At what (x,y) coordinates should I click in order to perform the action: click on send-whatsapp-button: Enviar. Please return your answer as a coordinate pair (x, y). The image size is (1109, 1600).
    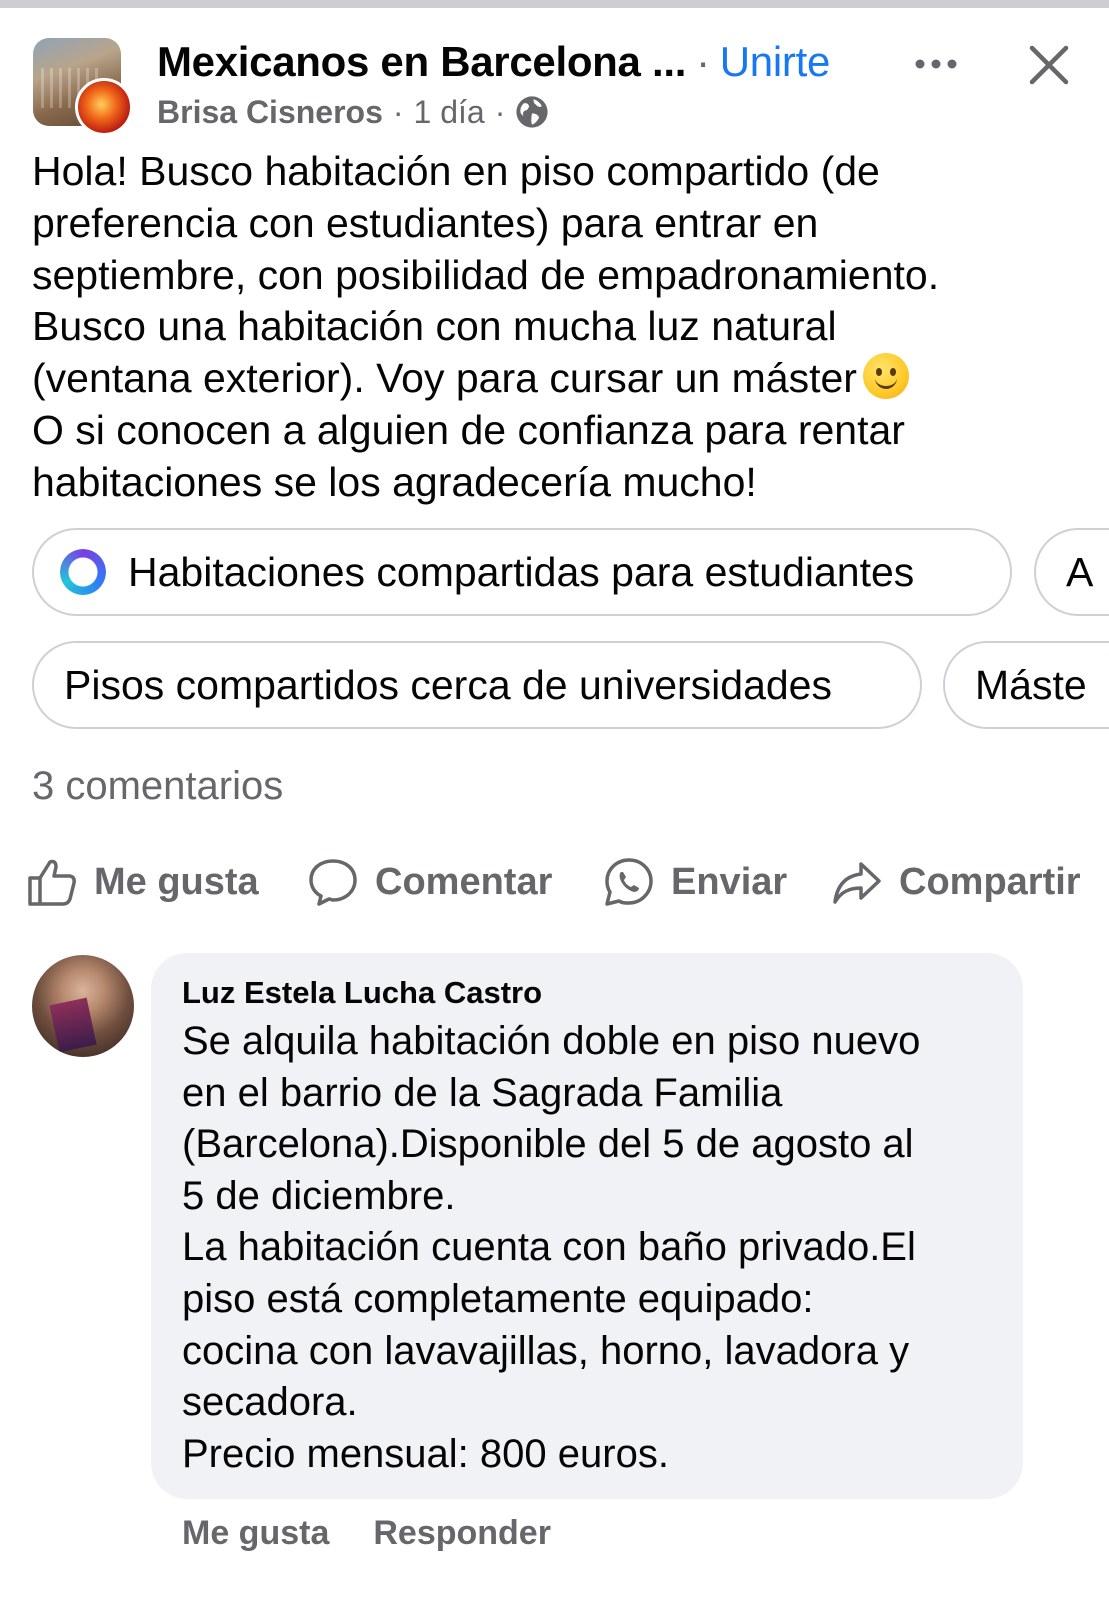
    Looking at the image, I should click on (695, 882).